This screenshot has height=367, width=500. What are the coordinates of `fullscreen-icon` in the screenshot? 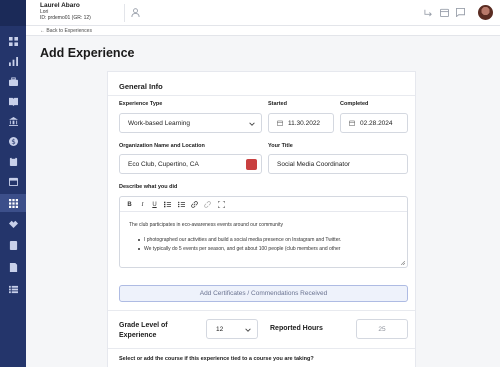 It's located at (221, 204).